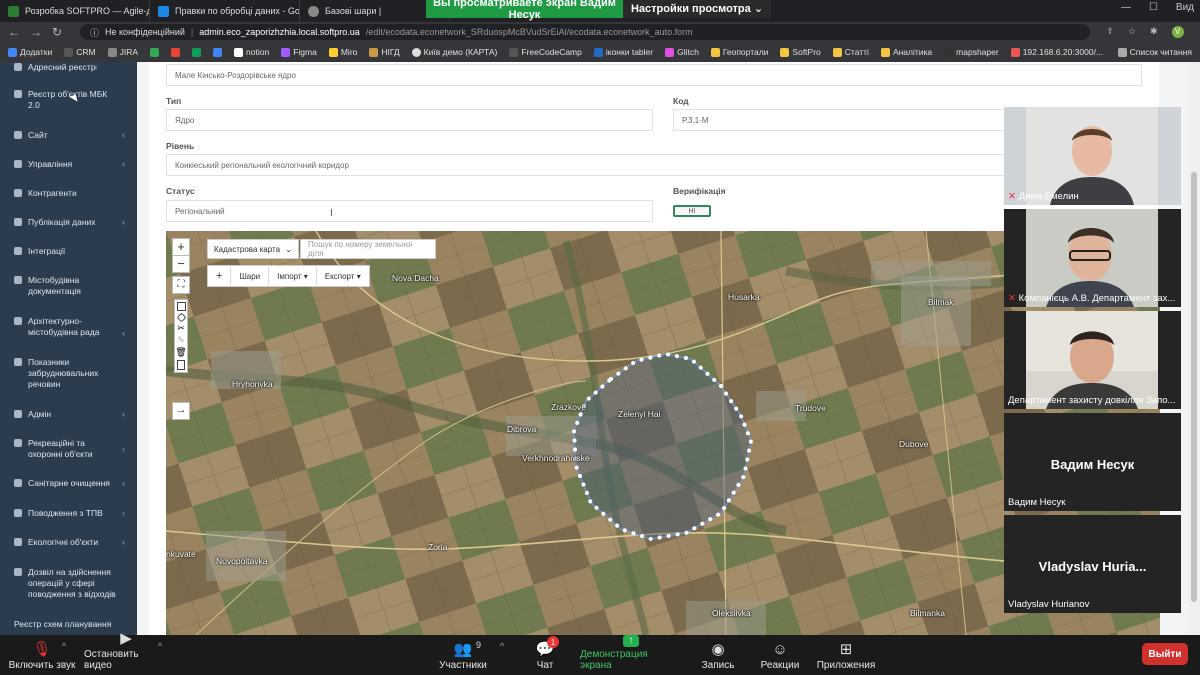 This screenshot has width=1200, height=675. I want to click on arrow-right-icon: →, so click(181, 411).